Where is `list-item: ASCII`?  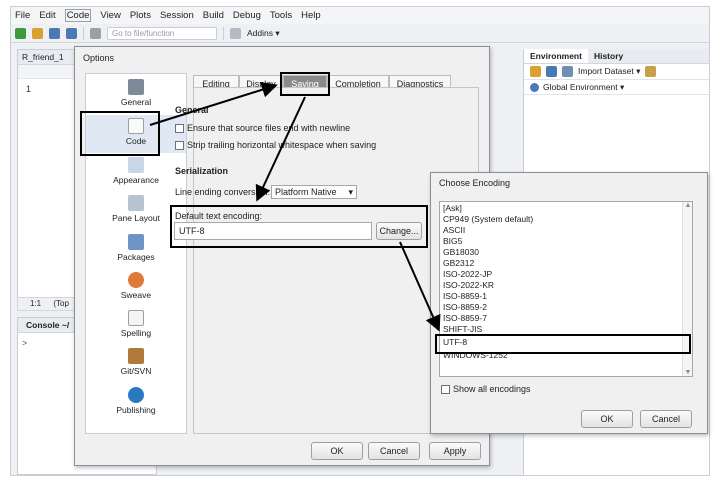 list-item: ASCII is located at coordinates (454, 230).